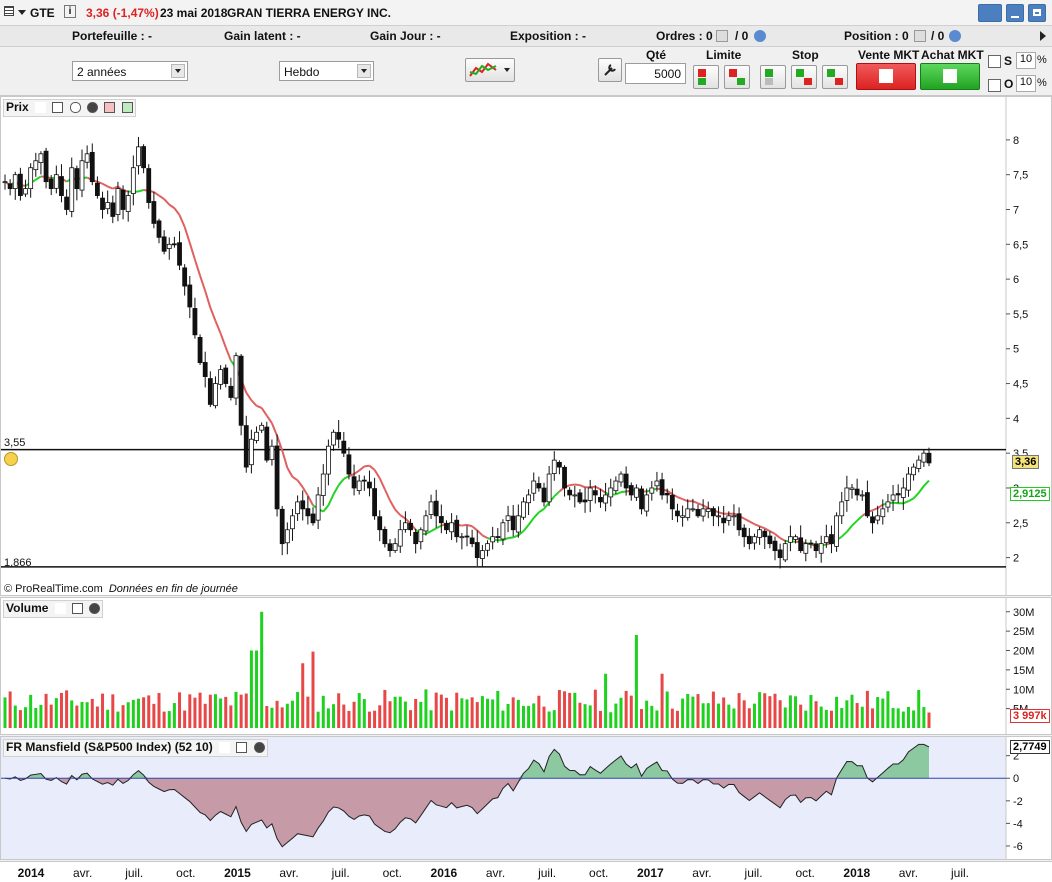  What do you see at coordinates (1026, 60) in the screenshot?
I see `s-pct-field: 10` at bounding box center [1026, 60].